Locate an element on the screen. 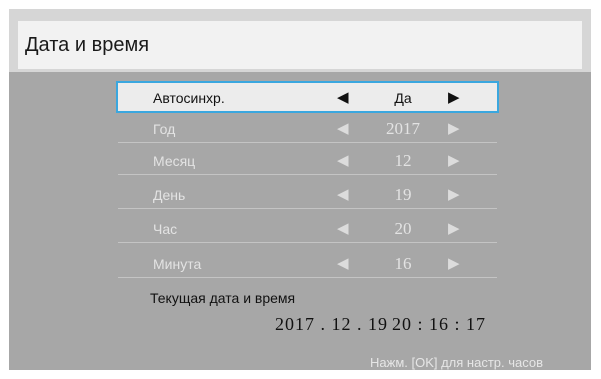 This screenshot has width=601, height=379. row-hour: Час ◀ 20 ▶ is located at coordinates (307, 228).